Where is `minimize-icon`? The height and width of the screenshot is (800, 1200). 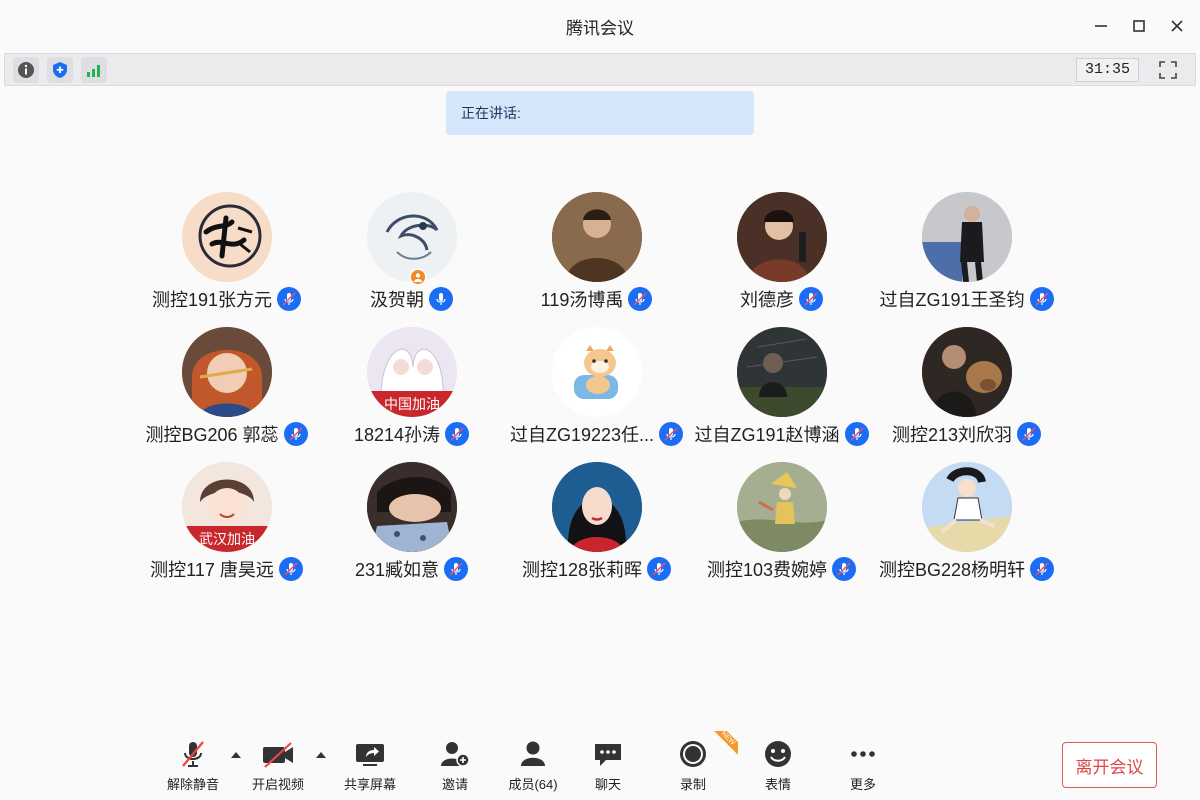 minimize-icon is located at coordinates (1101, 26).